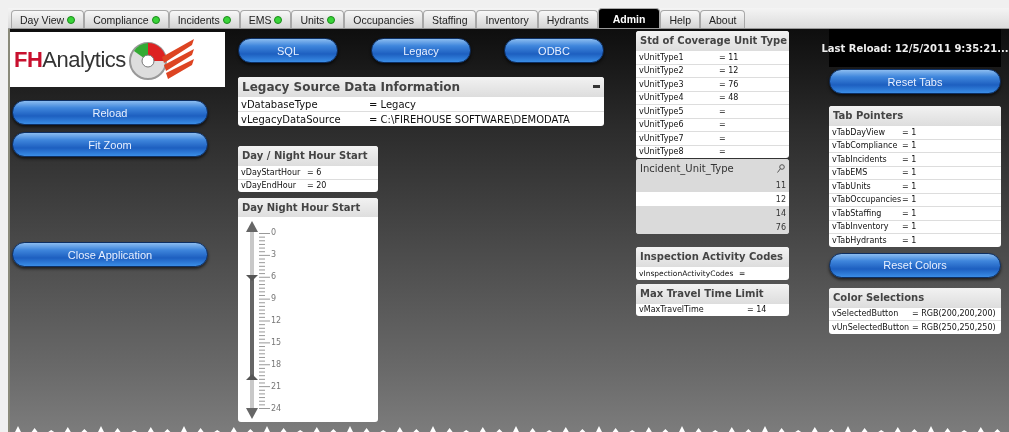 This screenshot has height=432, width=1009. What do you see at coordinates (871, 327) in the screenshot?
I see `variable-name: vUnSelectedButton` at bounding box center [871, 327].